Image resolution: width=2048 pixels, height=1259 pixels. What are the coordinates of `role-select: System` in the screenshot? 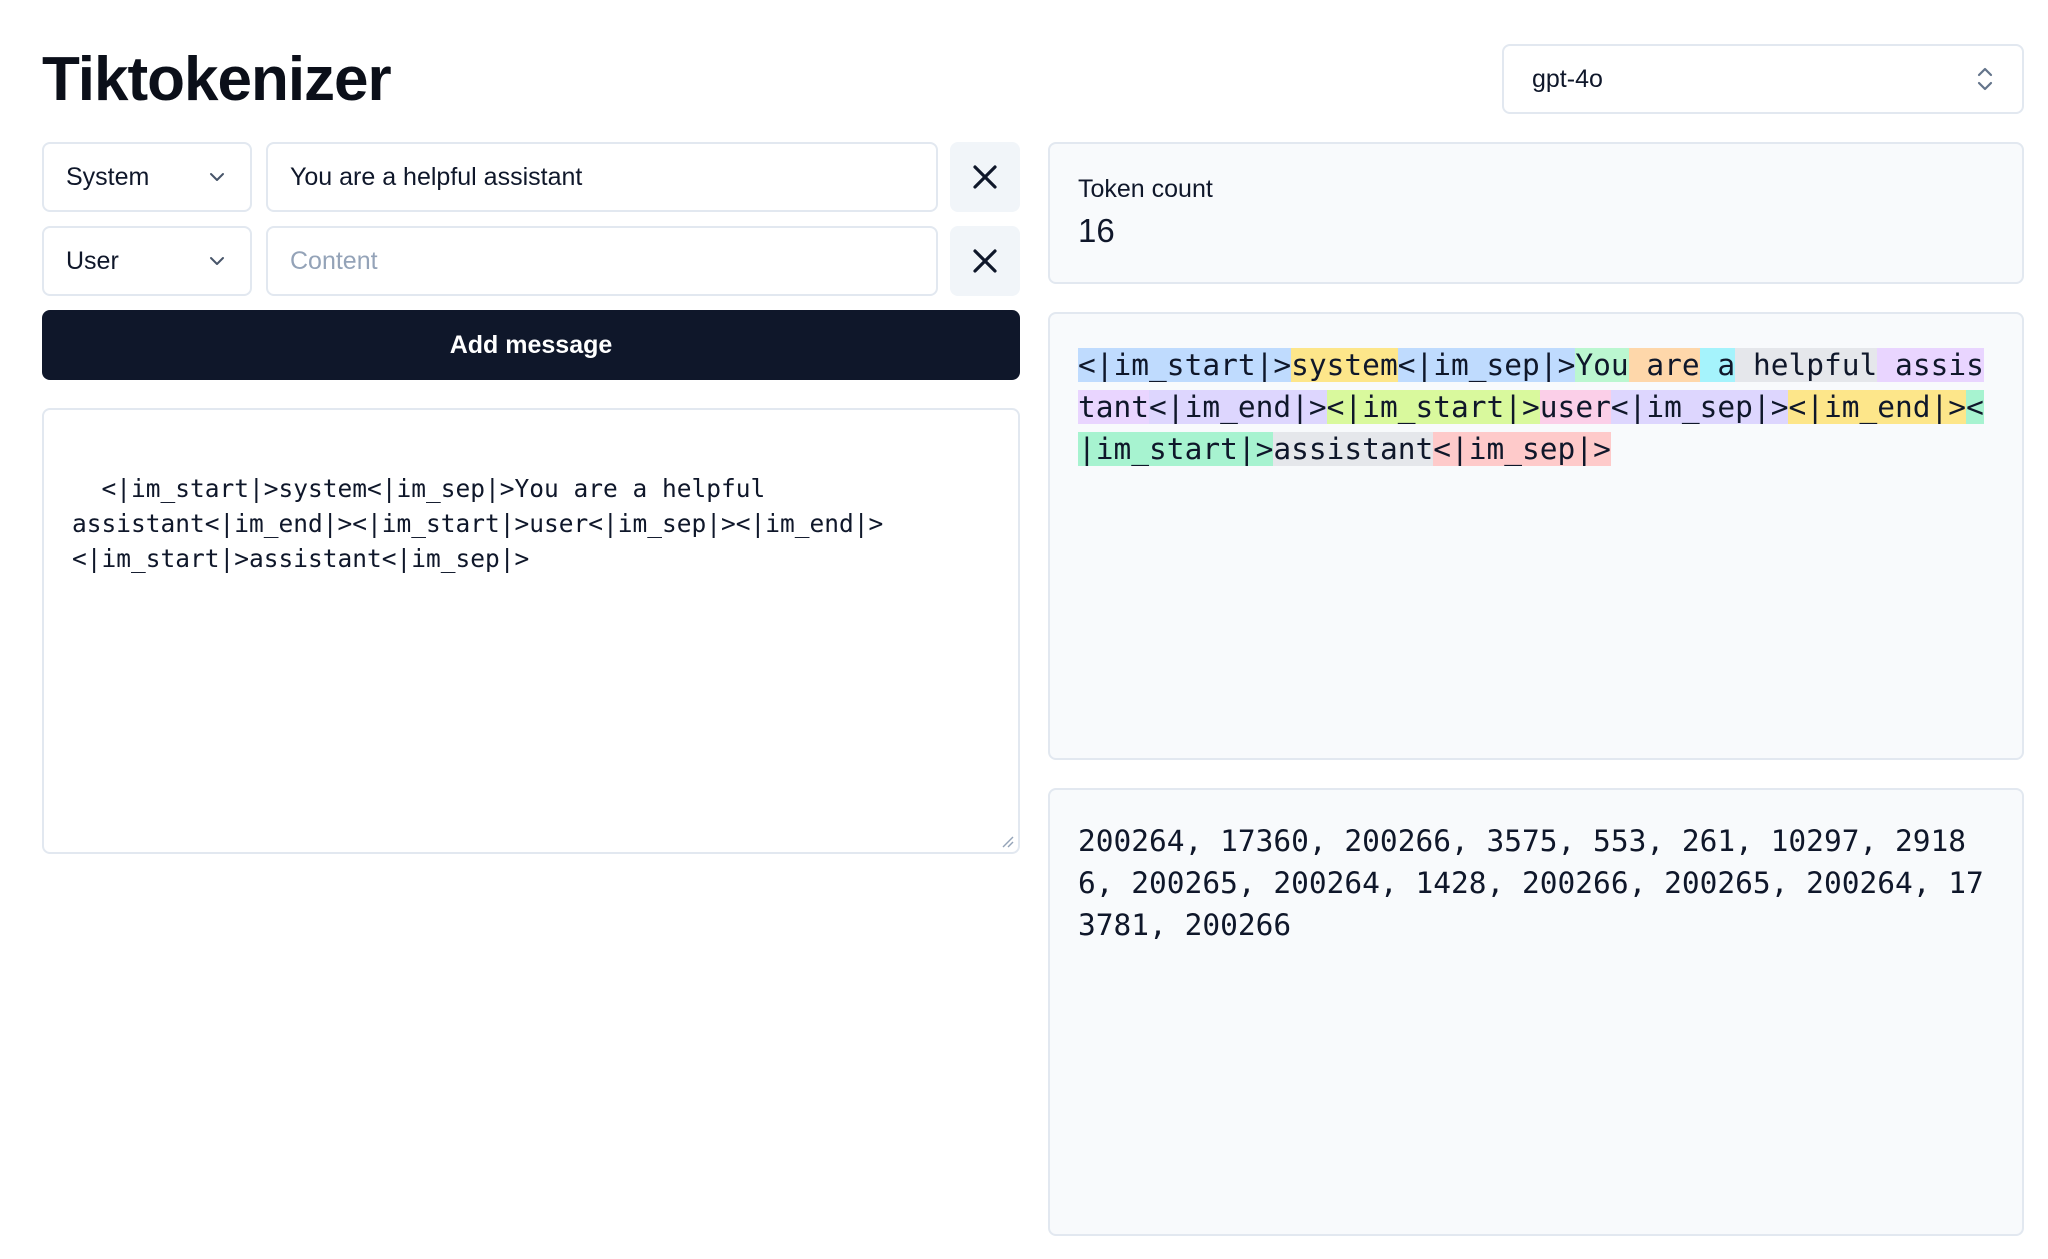 It's located at (147, 177).